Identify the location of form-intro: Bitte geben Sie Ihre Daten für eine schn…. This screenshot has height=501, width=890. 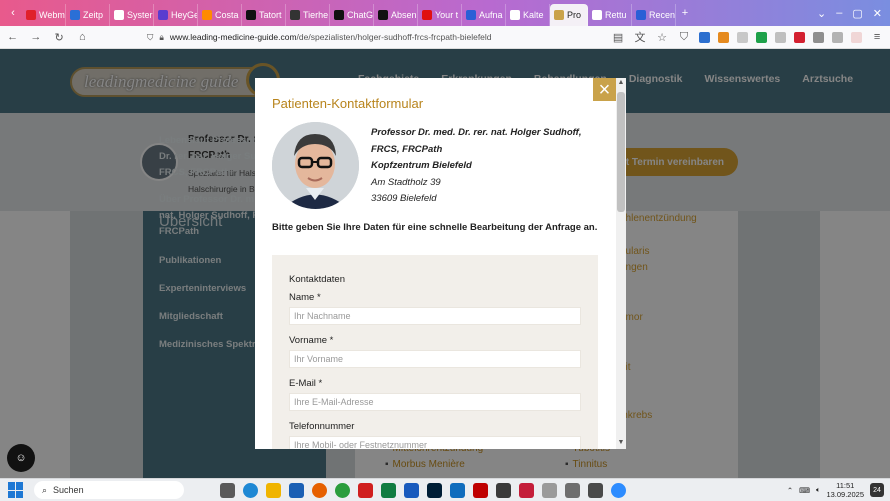
(435, 227).